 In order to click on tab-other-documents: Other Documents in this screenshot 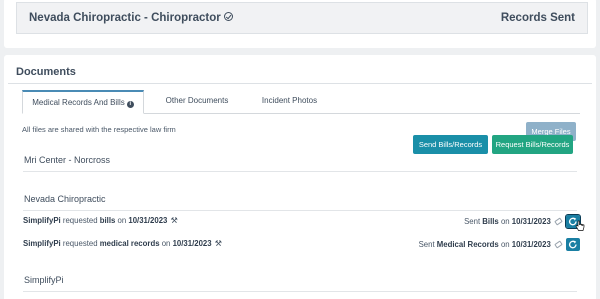, I will do `click(197, 102)`.